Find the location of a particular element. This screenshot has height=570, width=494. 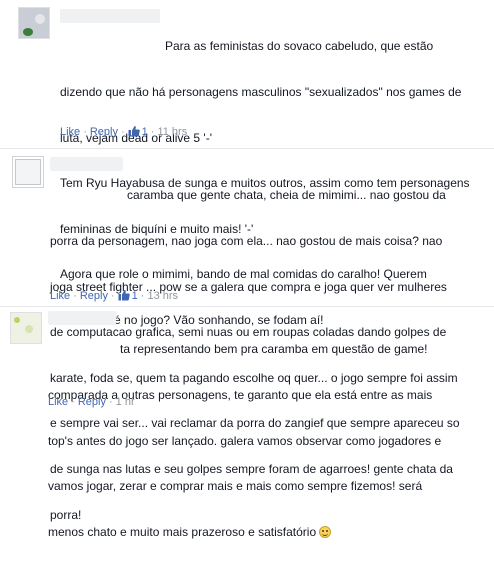

timestamp: 11 hrs is located at coordinates (172, 132).